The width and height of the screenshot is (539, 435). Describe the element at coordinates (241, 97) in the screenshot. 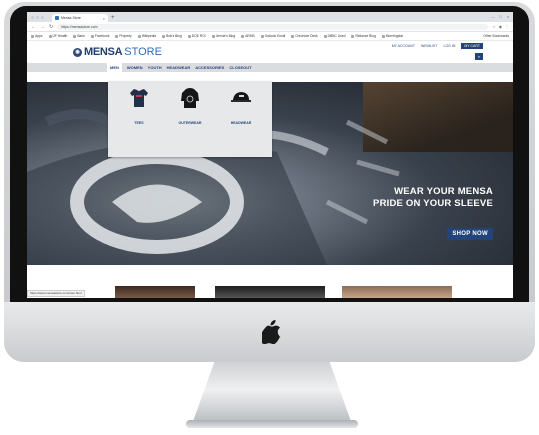

I see `cap-icon` at that location.